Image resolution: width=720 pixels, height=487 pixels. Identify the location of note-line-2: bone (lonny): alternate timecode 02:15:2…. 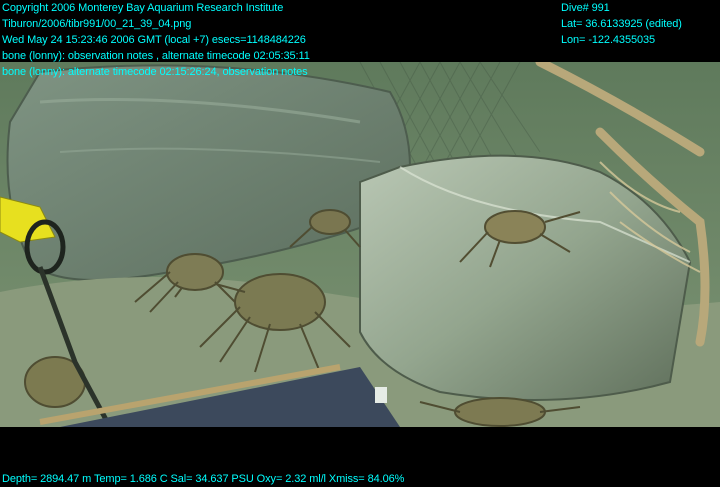
(155, 72).